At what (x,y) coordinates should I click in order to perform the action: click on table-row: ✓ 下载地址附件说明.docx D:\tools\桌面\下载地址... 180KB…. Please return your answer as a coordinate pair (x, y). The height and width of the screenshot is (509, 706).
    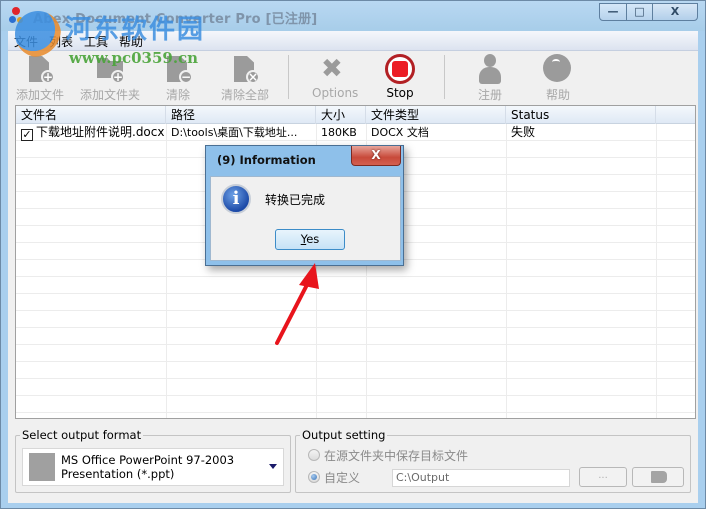
    Looking at the image, I should click on (355, 132).